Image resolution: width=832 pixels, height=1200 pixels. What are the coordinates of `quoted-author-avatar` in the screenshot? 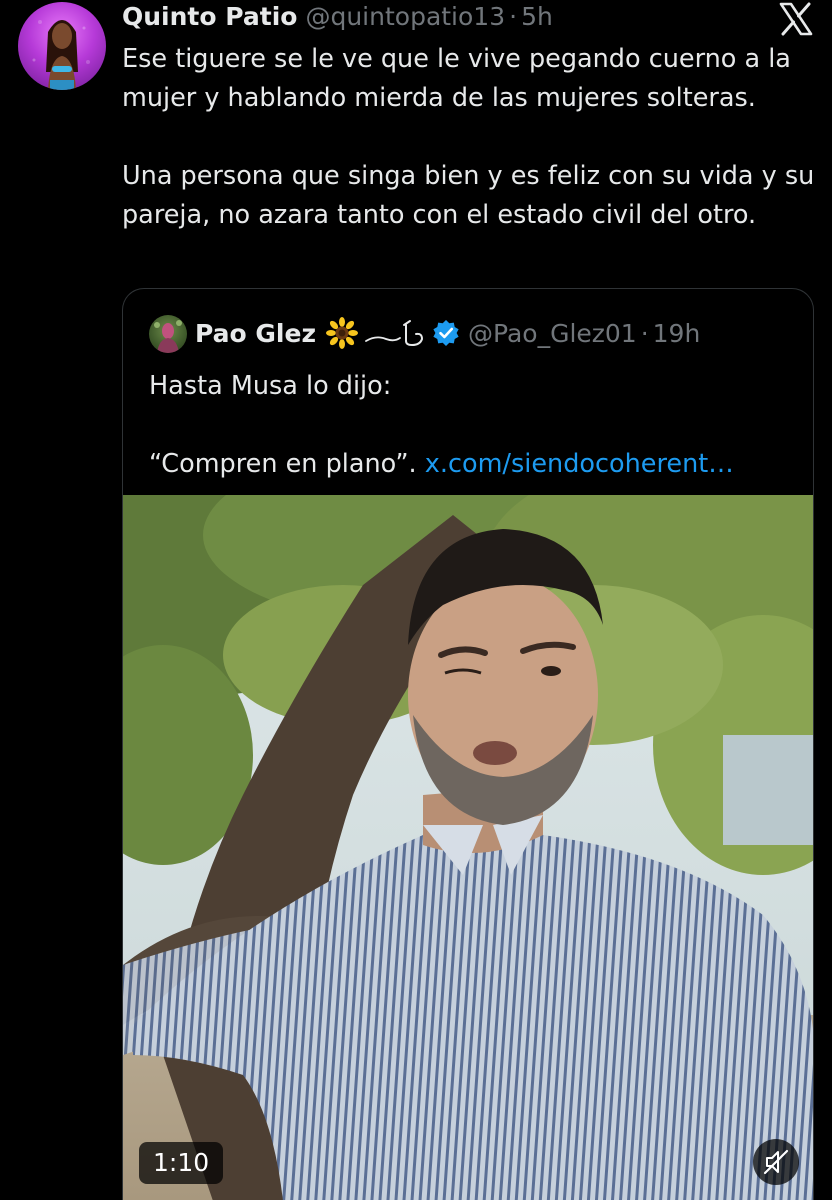 It's located at (168, 334).